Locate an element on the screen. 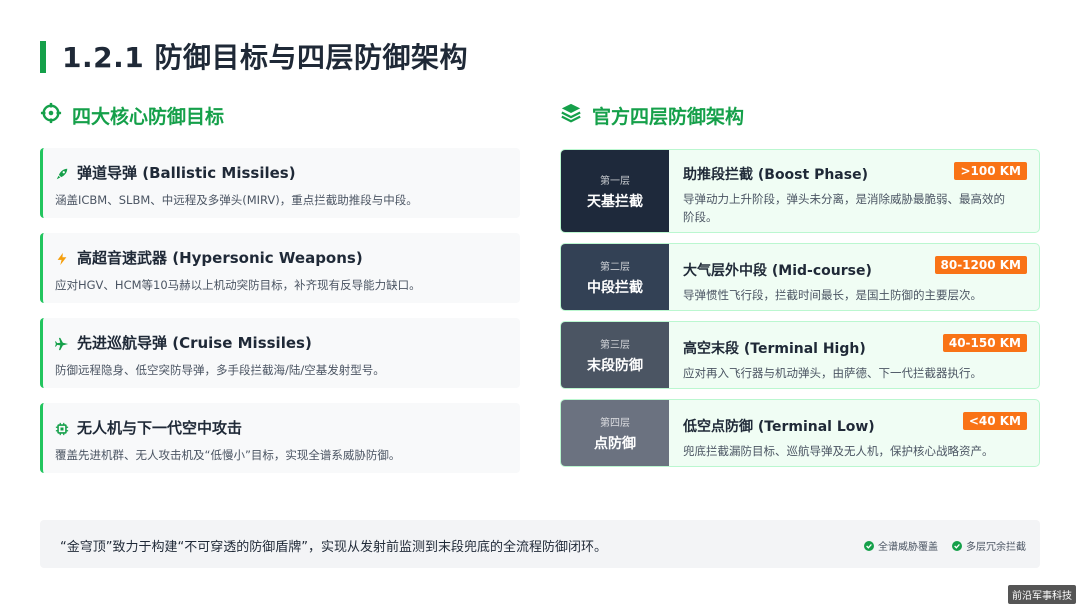  layers-icon is located at coordinates (571, 115).